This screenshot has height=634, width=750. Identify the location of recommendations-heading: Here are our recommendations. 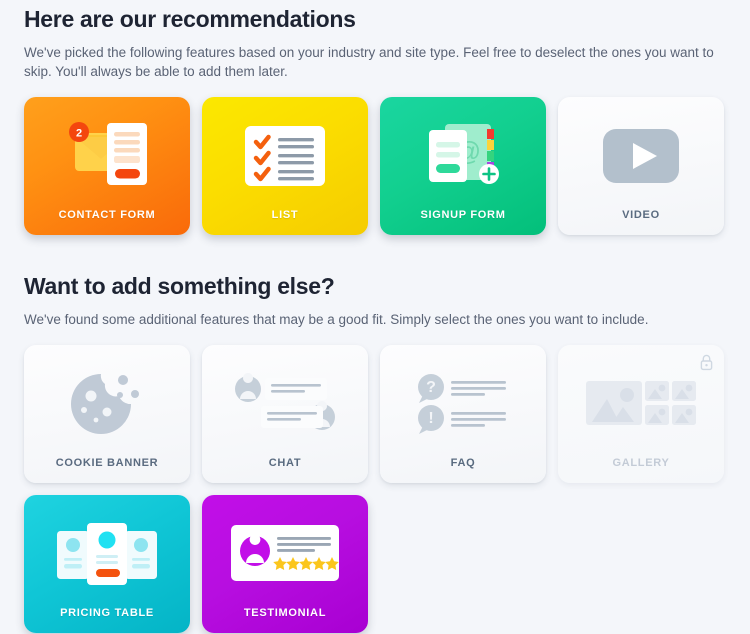
(190, 19).